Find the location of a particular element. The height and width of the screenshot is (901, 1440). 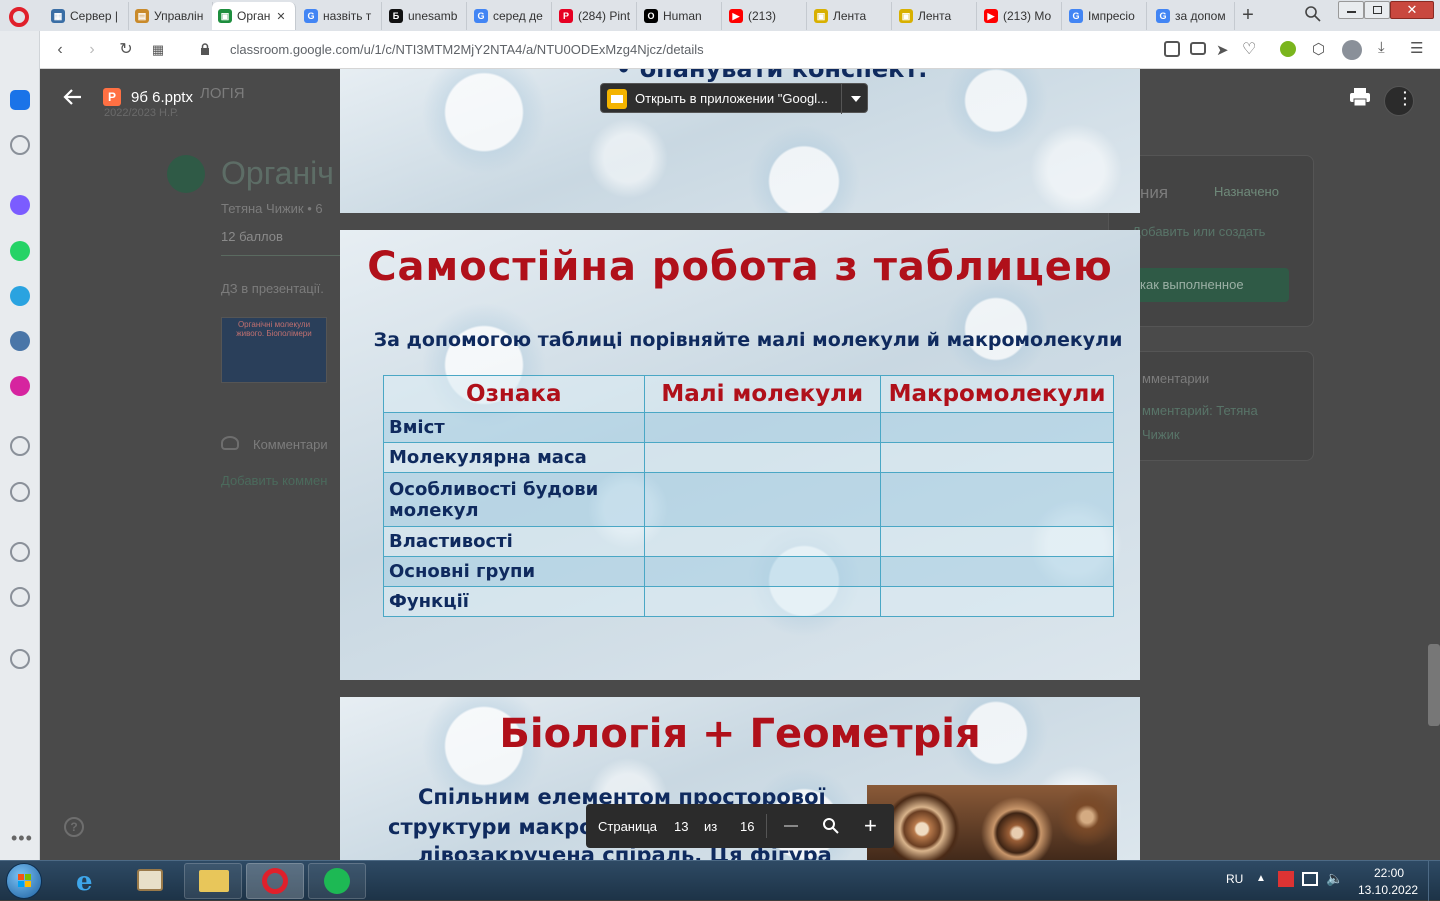

new-tab-button: + is located at coordinates (1248, 15).